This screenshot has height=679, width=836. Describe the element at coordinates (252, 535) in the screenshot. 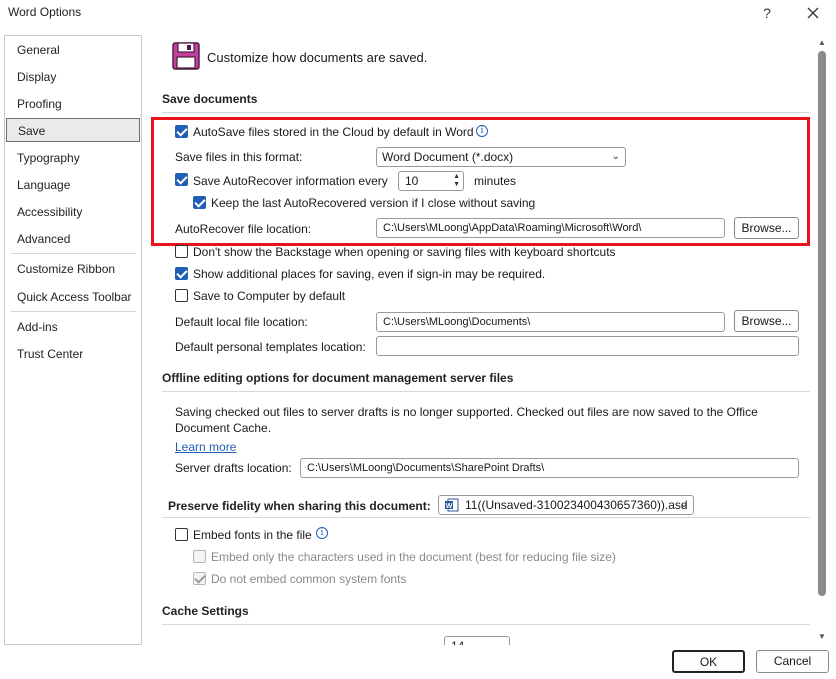

I see `embed-fonts-label: Embed fonts in the file` at that location.